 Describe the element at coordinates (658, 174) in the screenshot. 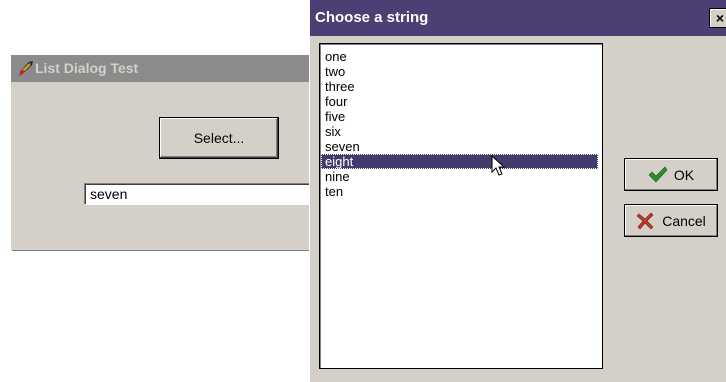

I see `checkmark-icon` at that location.